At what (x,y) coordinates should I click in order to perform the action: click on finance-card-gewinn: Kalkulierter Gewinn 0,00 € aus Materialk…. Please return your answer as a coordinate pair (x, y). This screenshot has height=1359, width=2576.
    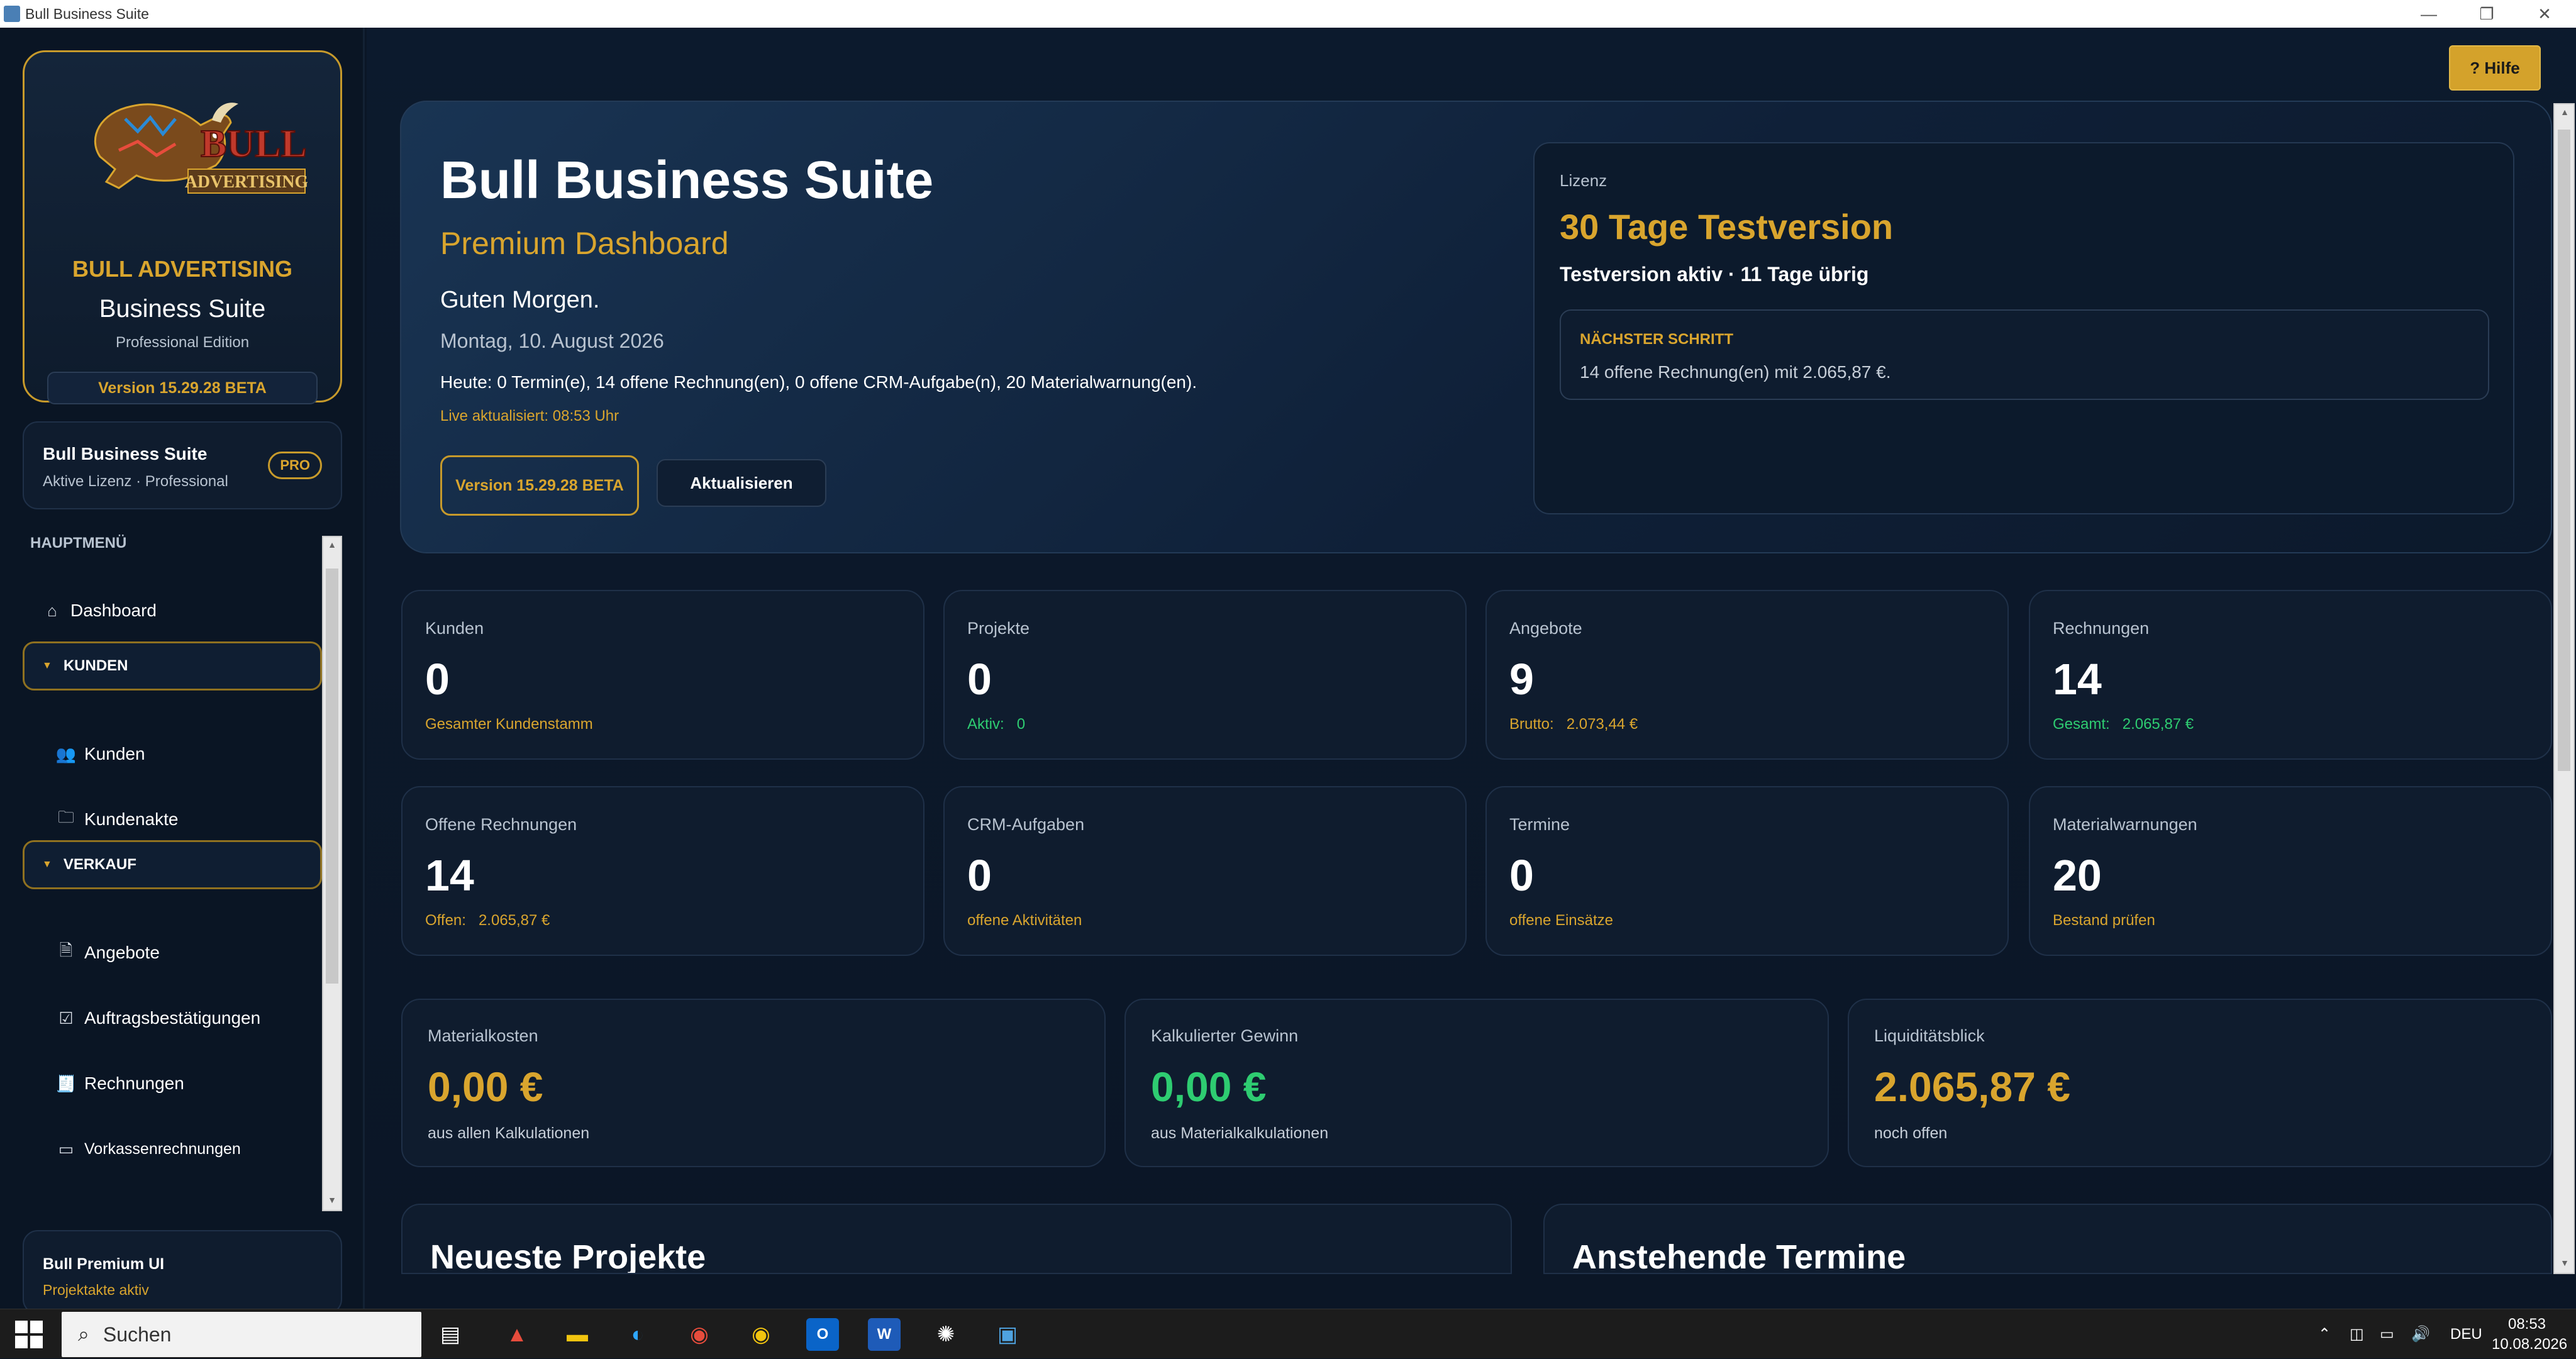
    Looking at the image, I should click on (1476, 1083).